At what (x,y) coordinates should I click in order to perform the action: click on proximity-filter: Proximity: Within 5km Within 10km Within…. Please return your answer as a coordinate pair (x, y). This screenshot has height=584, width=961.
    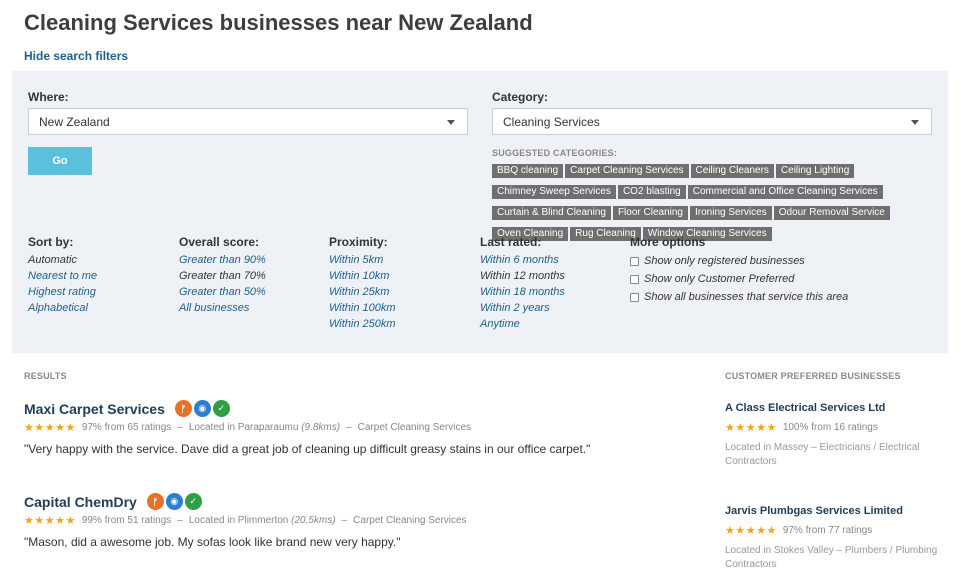
    Looking at the image, I should click on (362, 283).